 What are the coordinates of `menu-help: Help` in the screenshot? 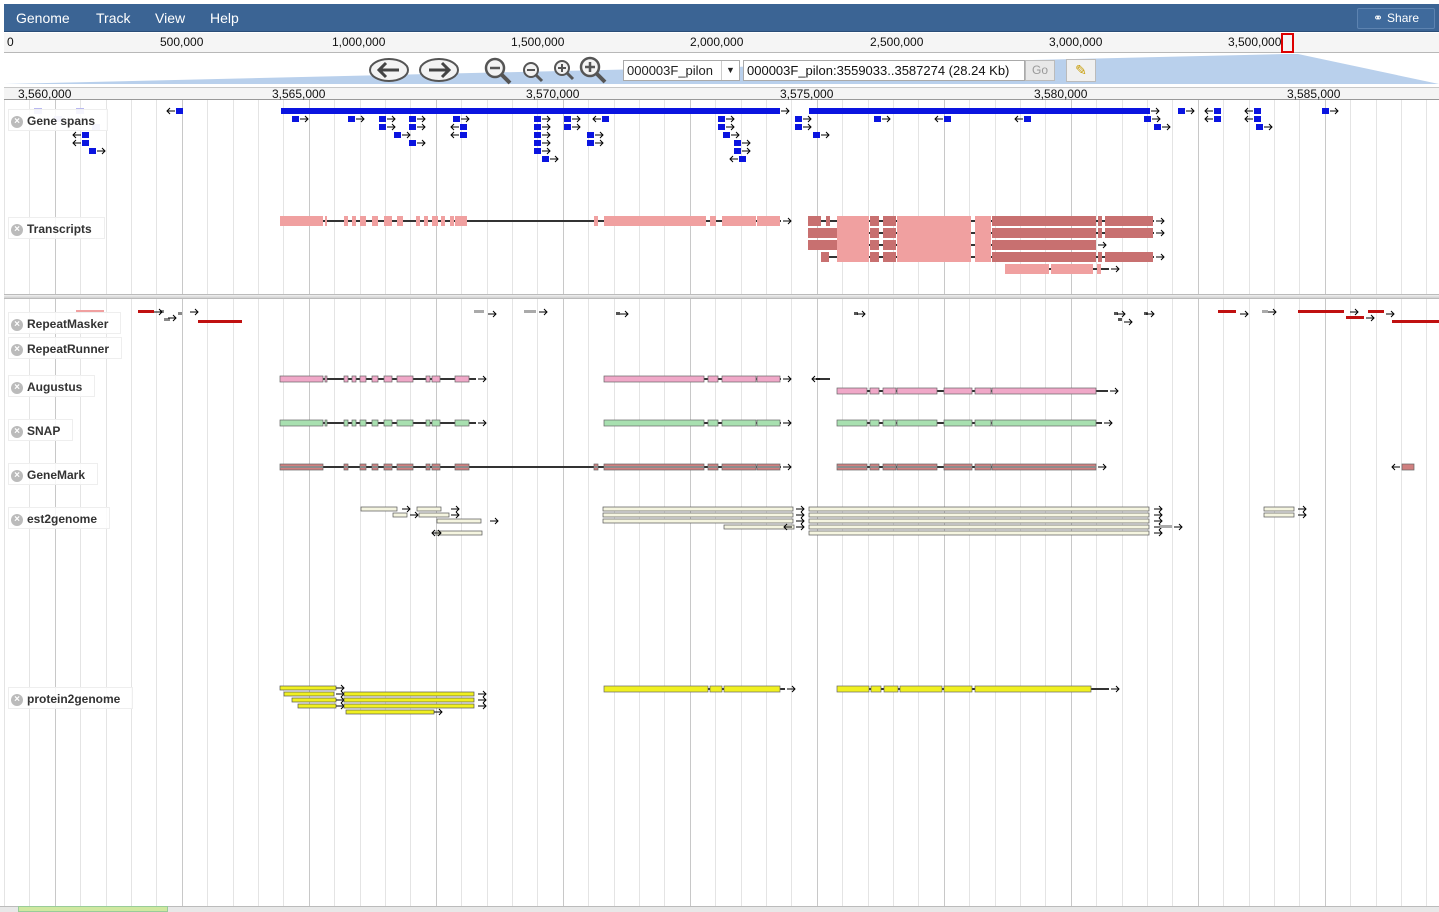 It's located at (224, 18).